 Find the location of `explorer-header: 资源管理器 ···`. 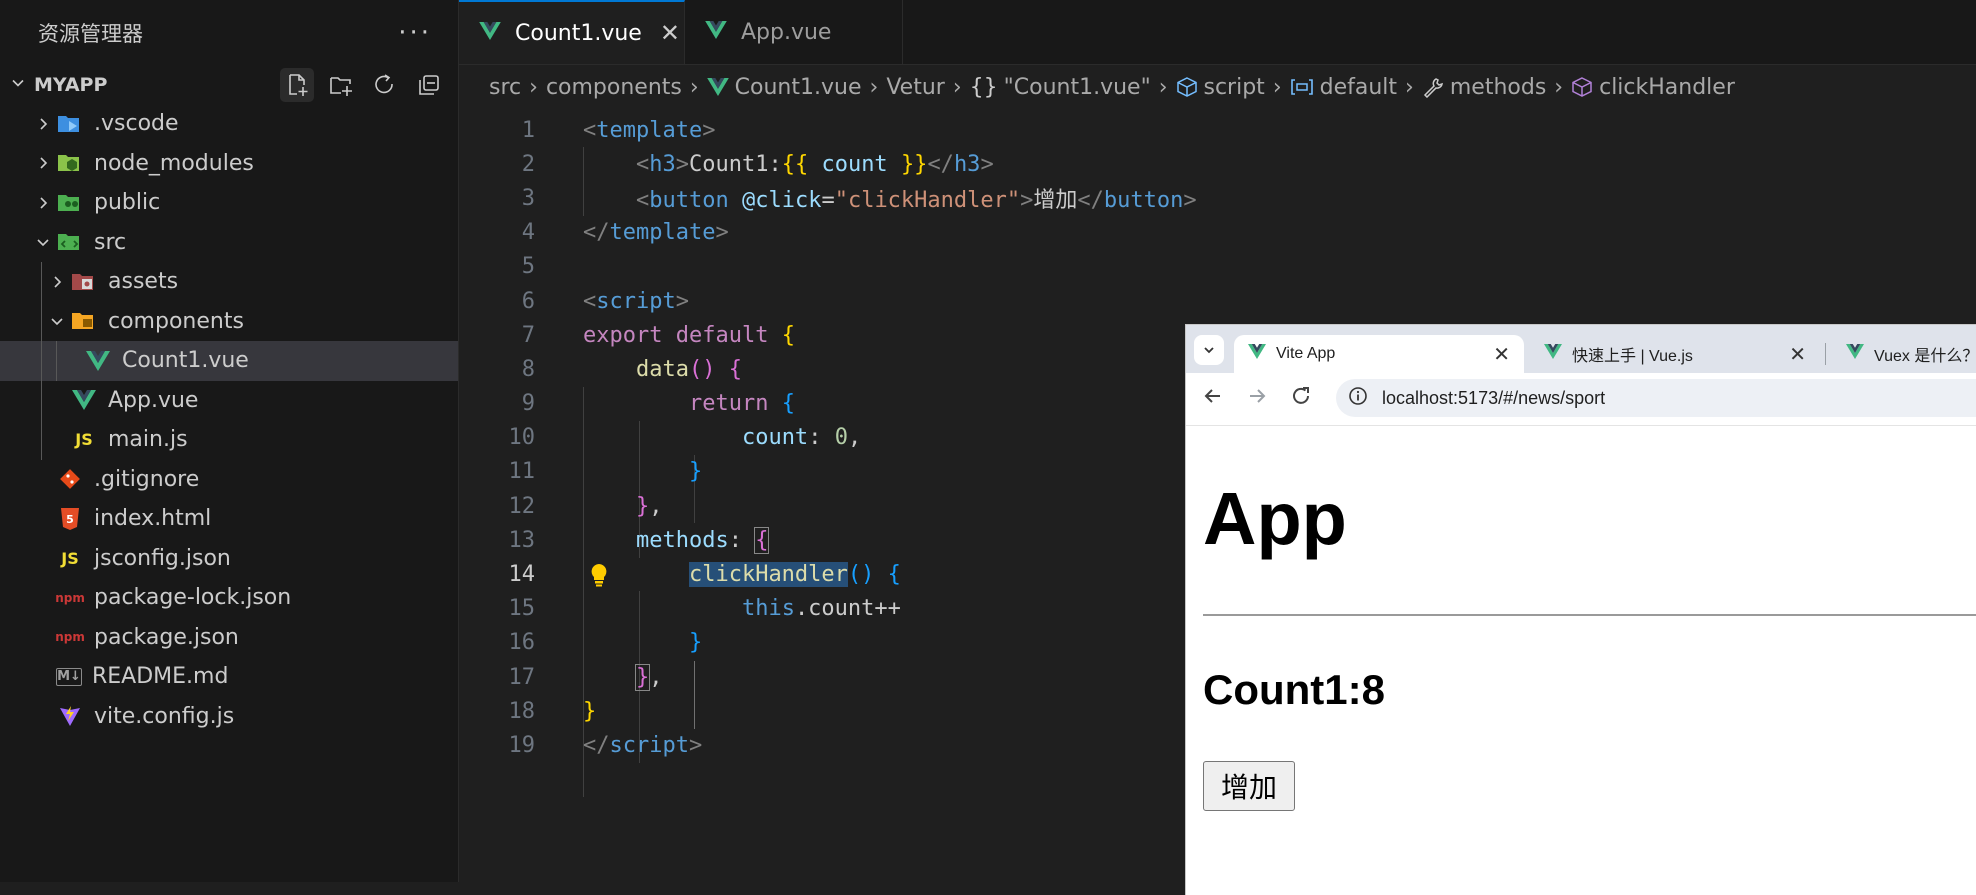

explorer-header: 资源管理器 ··· is located at coordinates (229, 33).